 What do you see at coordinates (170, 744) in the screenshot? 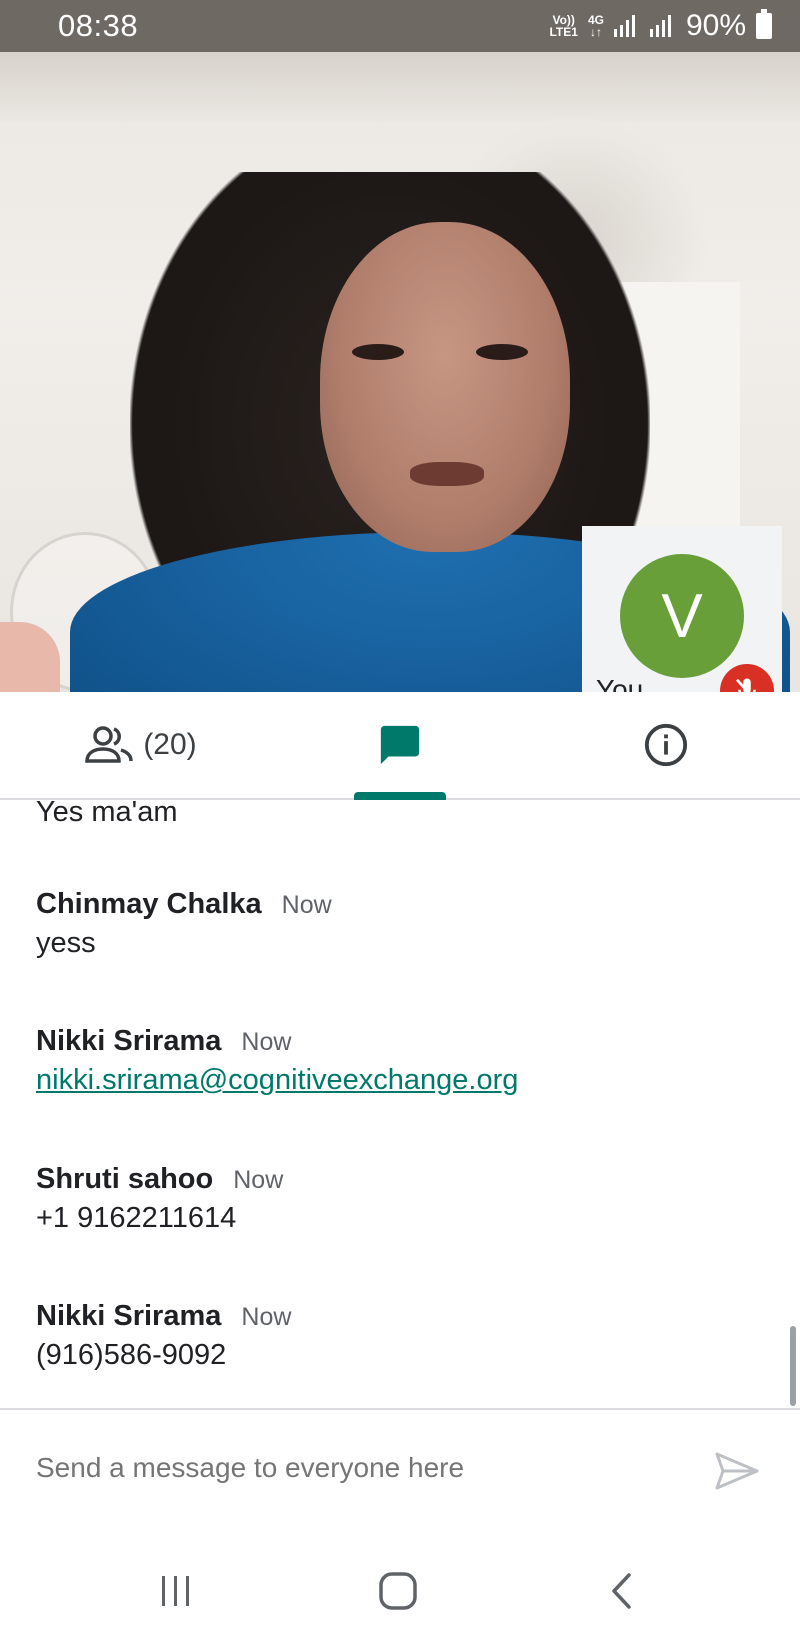
I see `people-count: (20)` at bounding box center [170, 744].